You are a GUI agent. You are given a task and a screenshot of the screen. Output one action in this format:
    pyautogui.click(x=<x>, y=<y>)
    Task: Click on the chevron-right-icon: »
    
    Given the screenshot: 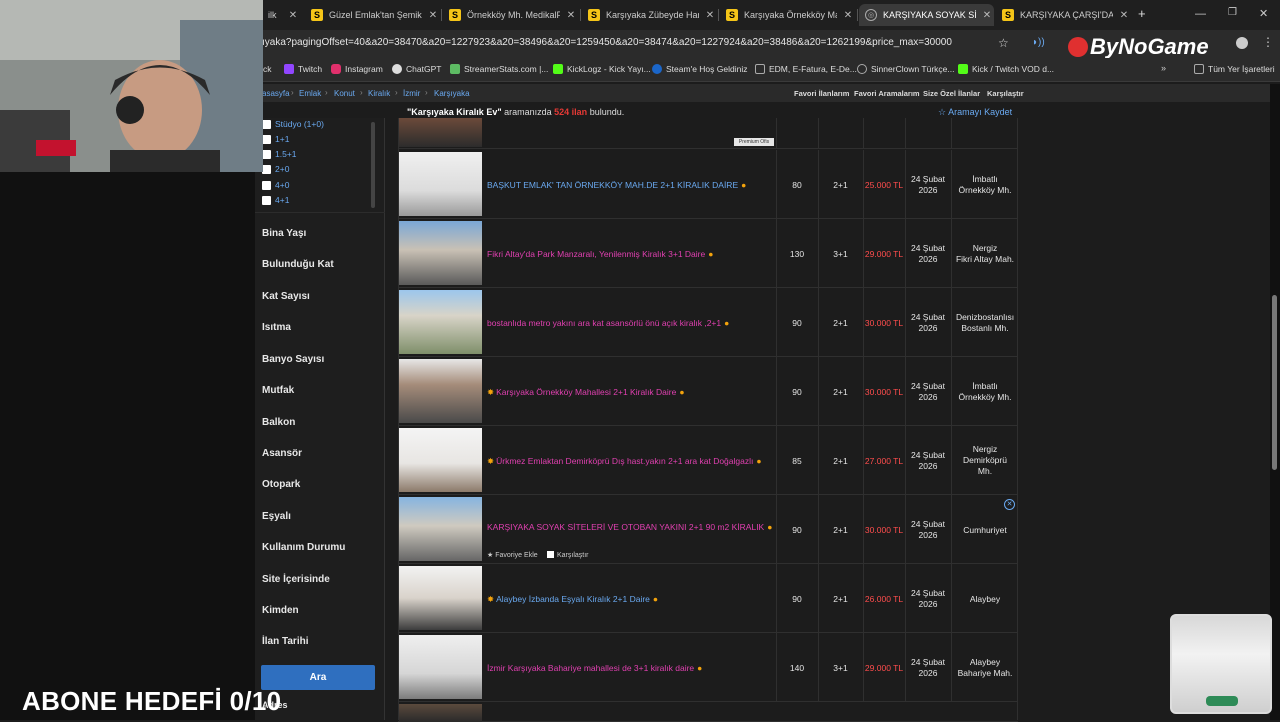 What is the action you would take?
    pyautogui.click(x=1163, y=68)
    